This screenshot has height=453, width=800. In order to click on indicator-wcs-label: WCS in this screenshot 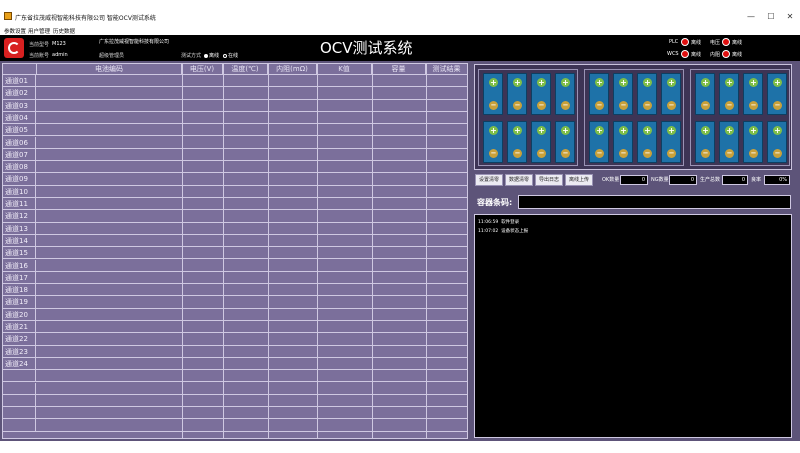, I will do `click(673, 54)`.